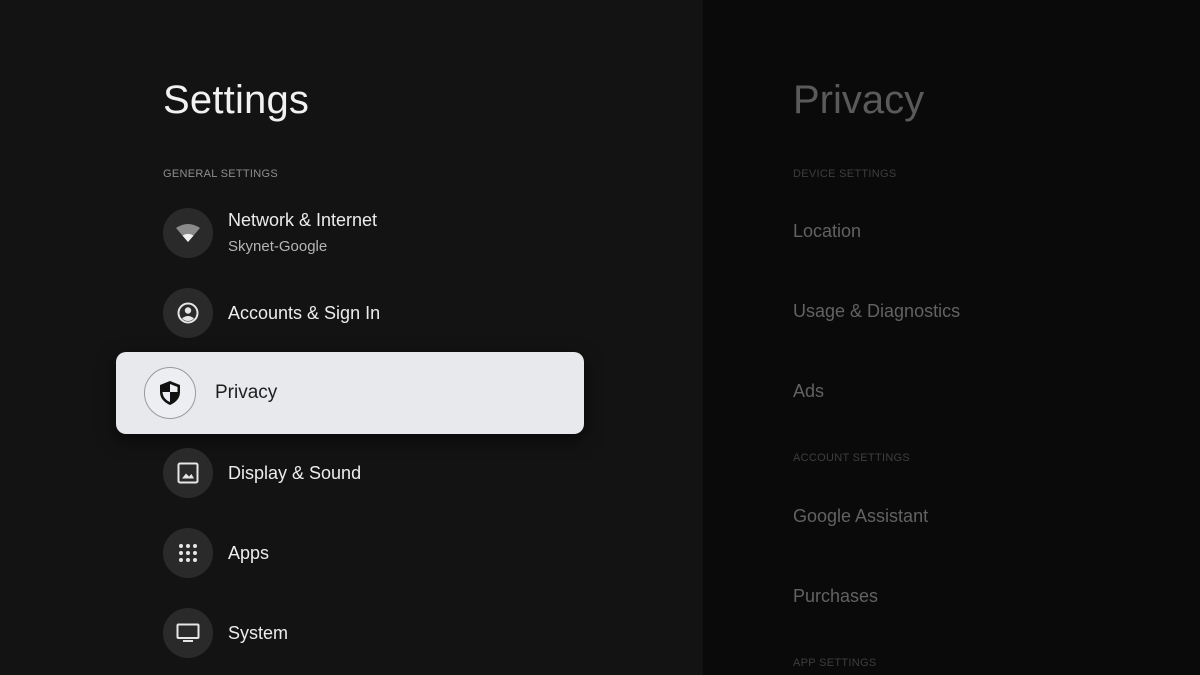  Describe the element at coordinates (246, 392) in the screenshot. I see `privacy-label: Privacy` at that location.